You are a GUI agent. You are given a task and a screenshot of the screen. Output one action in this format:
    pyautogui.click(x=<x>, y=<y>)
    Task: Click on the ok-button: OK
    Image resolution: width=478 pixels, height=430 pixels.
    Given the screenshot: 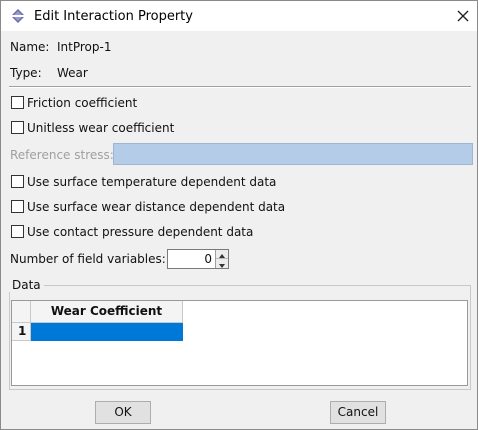 What is the action you would take?
    pyautogui.click(x=123, y=412)
    